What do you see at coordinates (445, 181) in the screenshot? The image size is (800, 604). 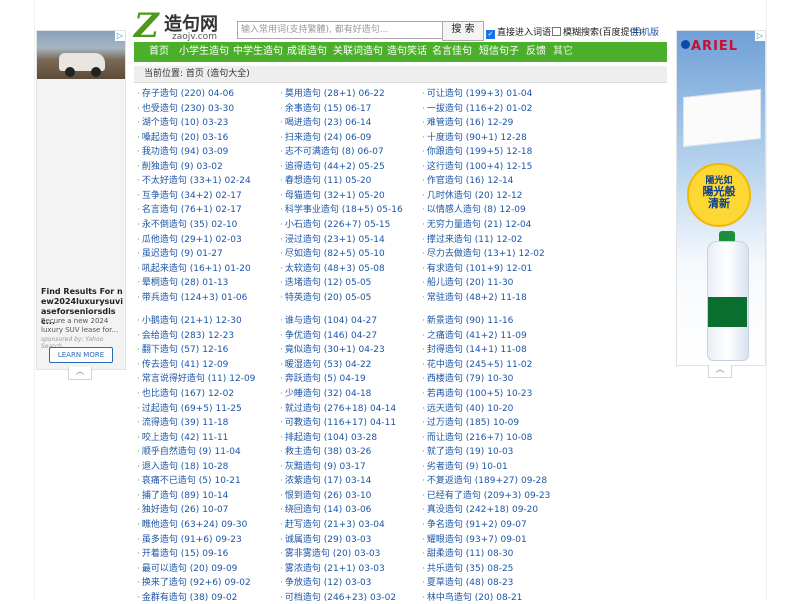 I see `word-link: 作官造句` at bounding box center [445, 181].